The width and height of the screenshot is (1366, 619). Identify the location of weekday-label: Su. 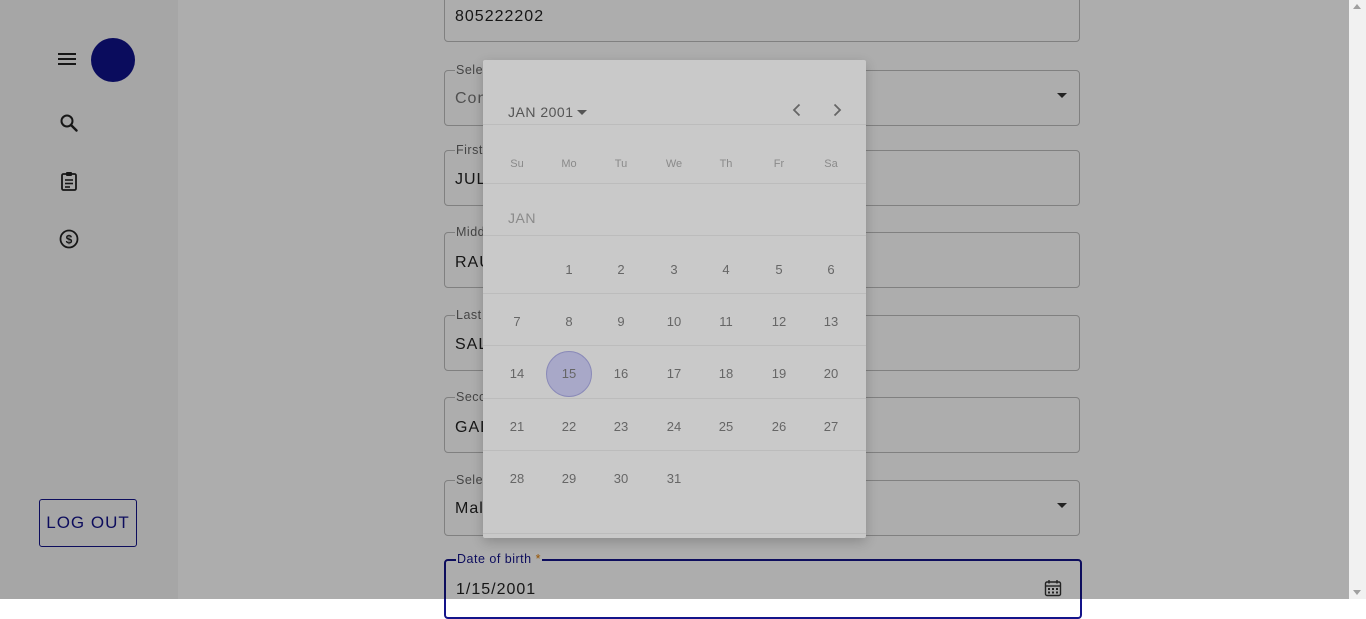
(517, 164).